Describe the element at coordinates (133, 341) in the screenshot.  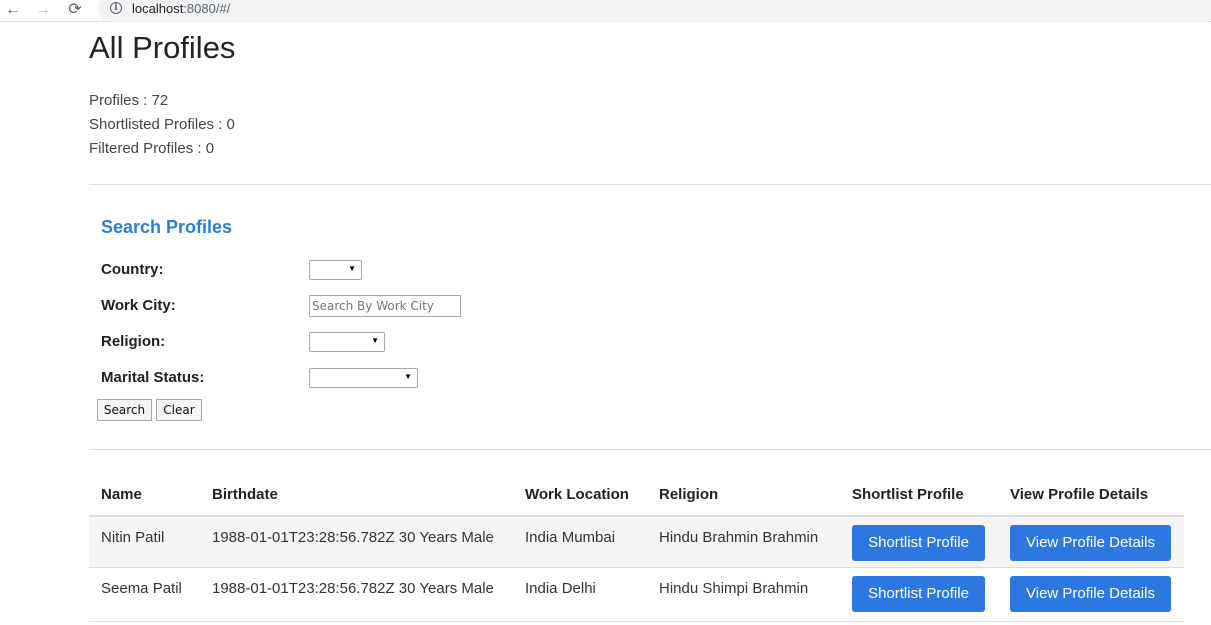
I see `religion-label: Religion:` at that location.